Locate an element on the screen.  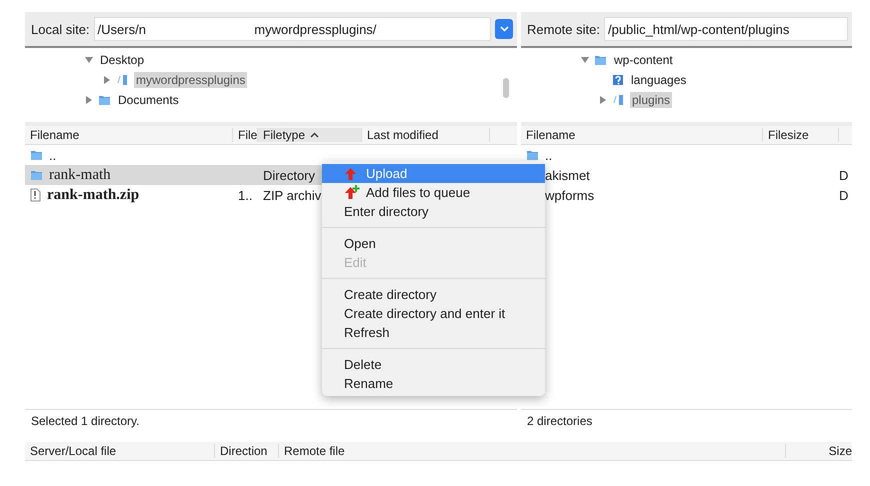
menu-item: Open is located at coordinates (433, 243).